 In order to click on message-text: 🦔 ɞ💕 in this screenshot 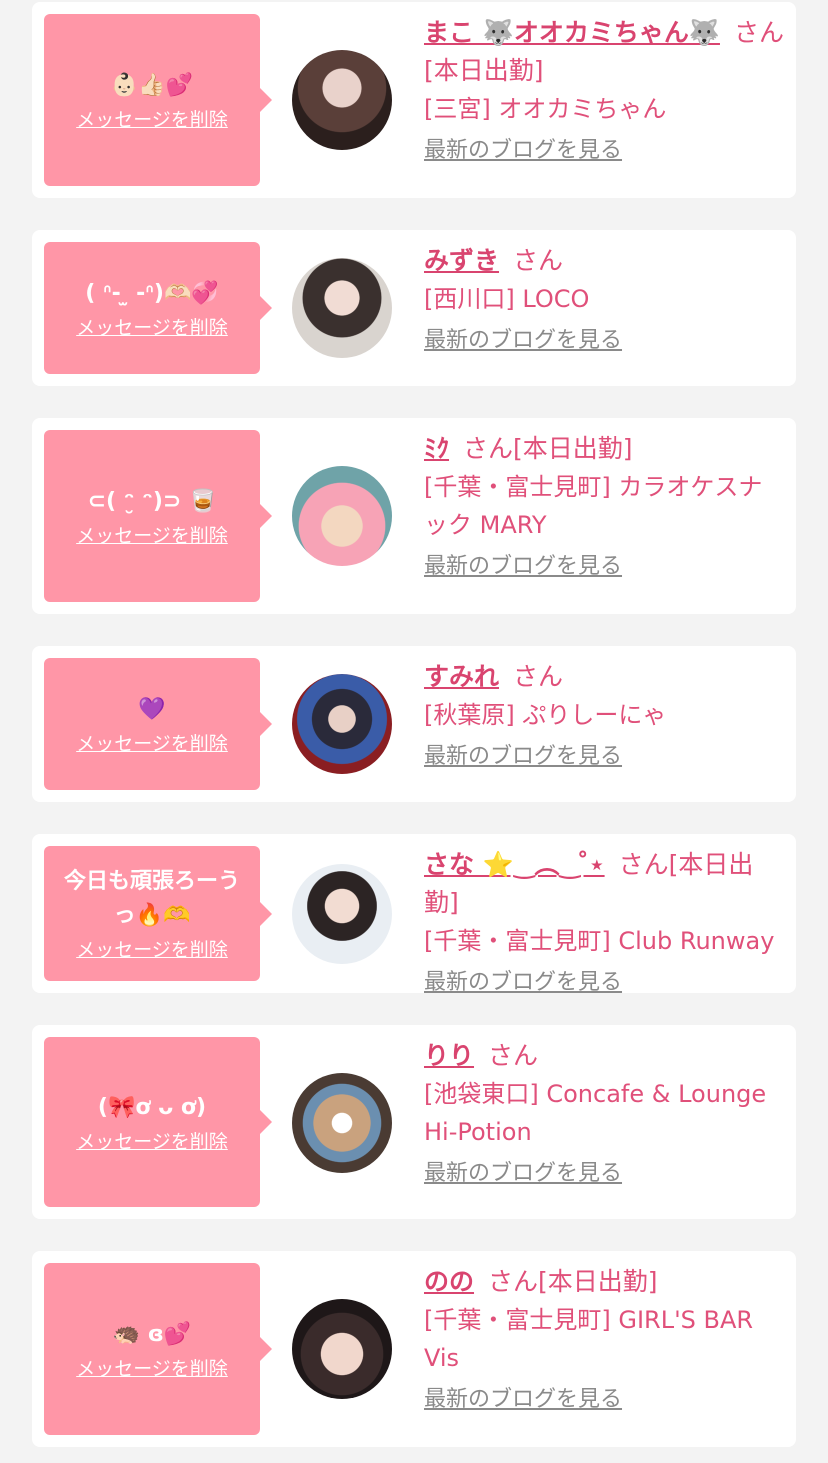, I will do `click(152, 1334)`.